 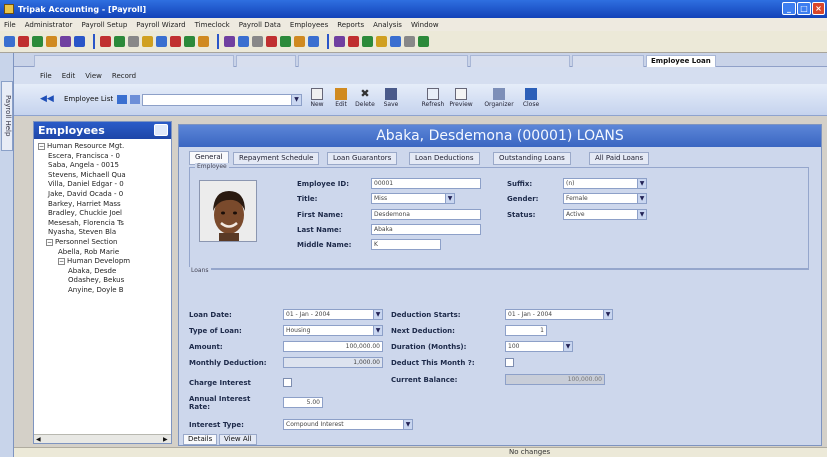 I want to click on duration-select: 100 ▼, so click(x=539, y=346).